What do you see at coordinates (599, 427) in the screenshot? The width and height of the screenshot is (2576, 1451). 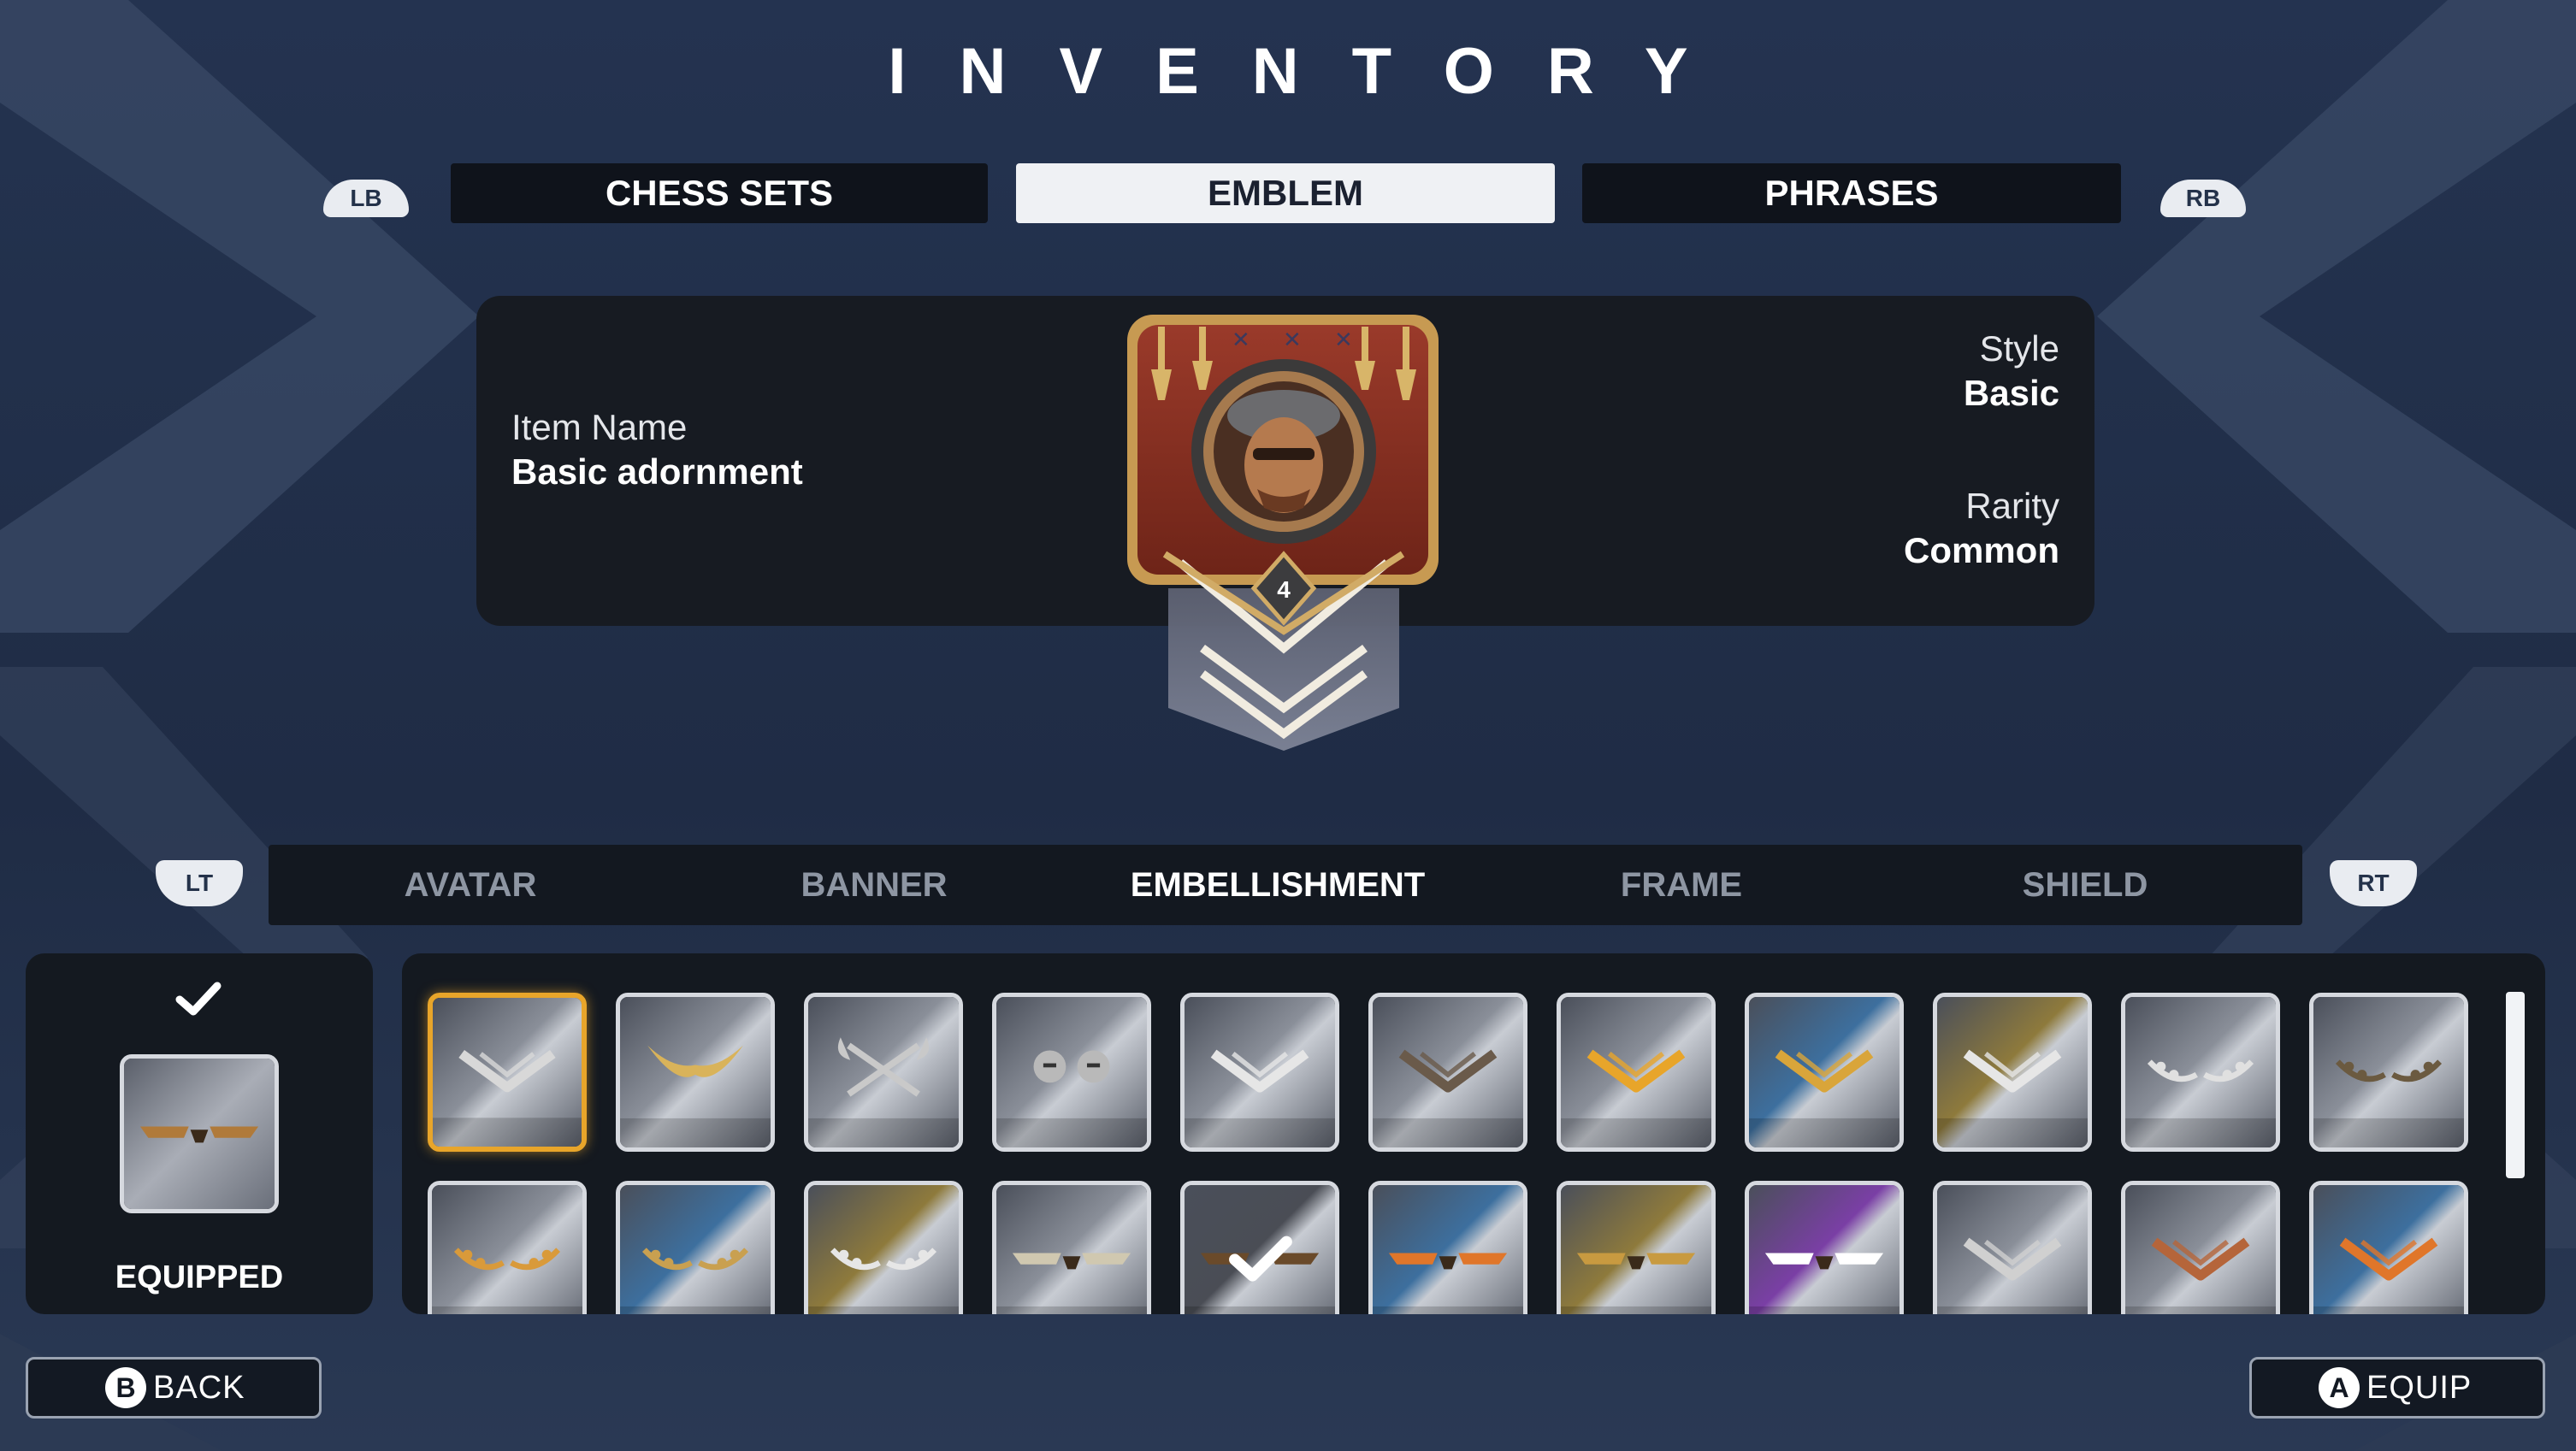 I see `item-name-label: Item Name` at bounding box center [599, 427].